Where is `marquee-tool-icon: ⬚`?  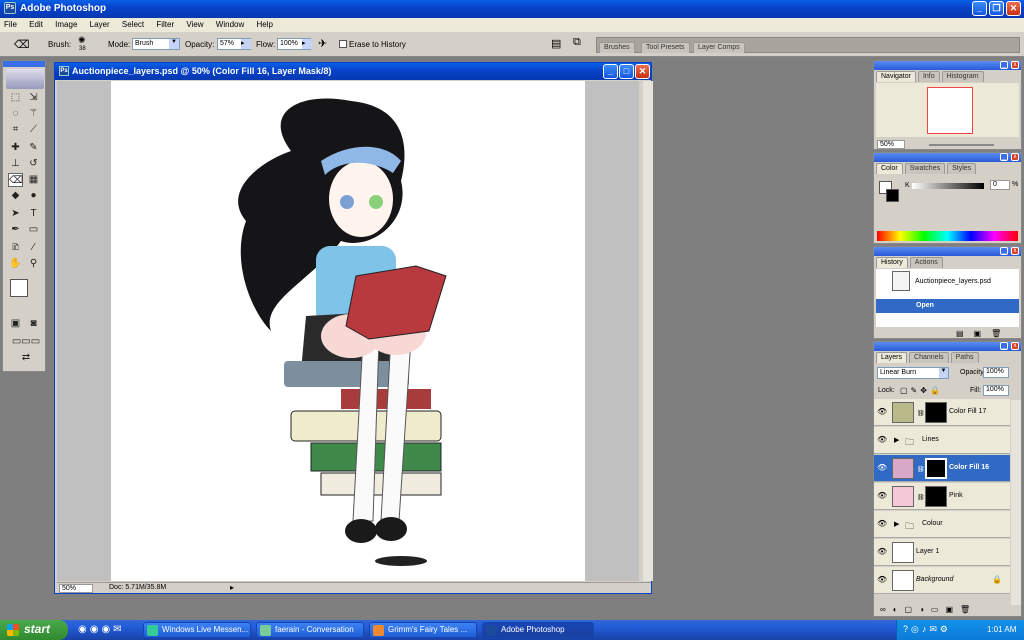 marquee-tool-icon: ⬚ is located at coordinates (15, 98).